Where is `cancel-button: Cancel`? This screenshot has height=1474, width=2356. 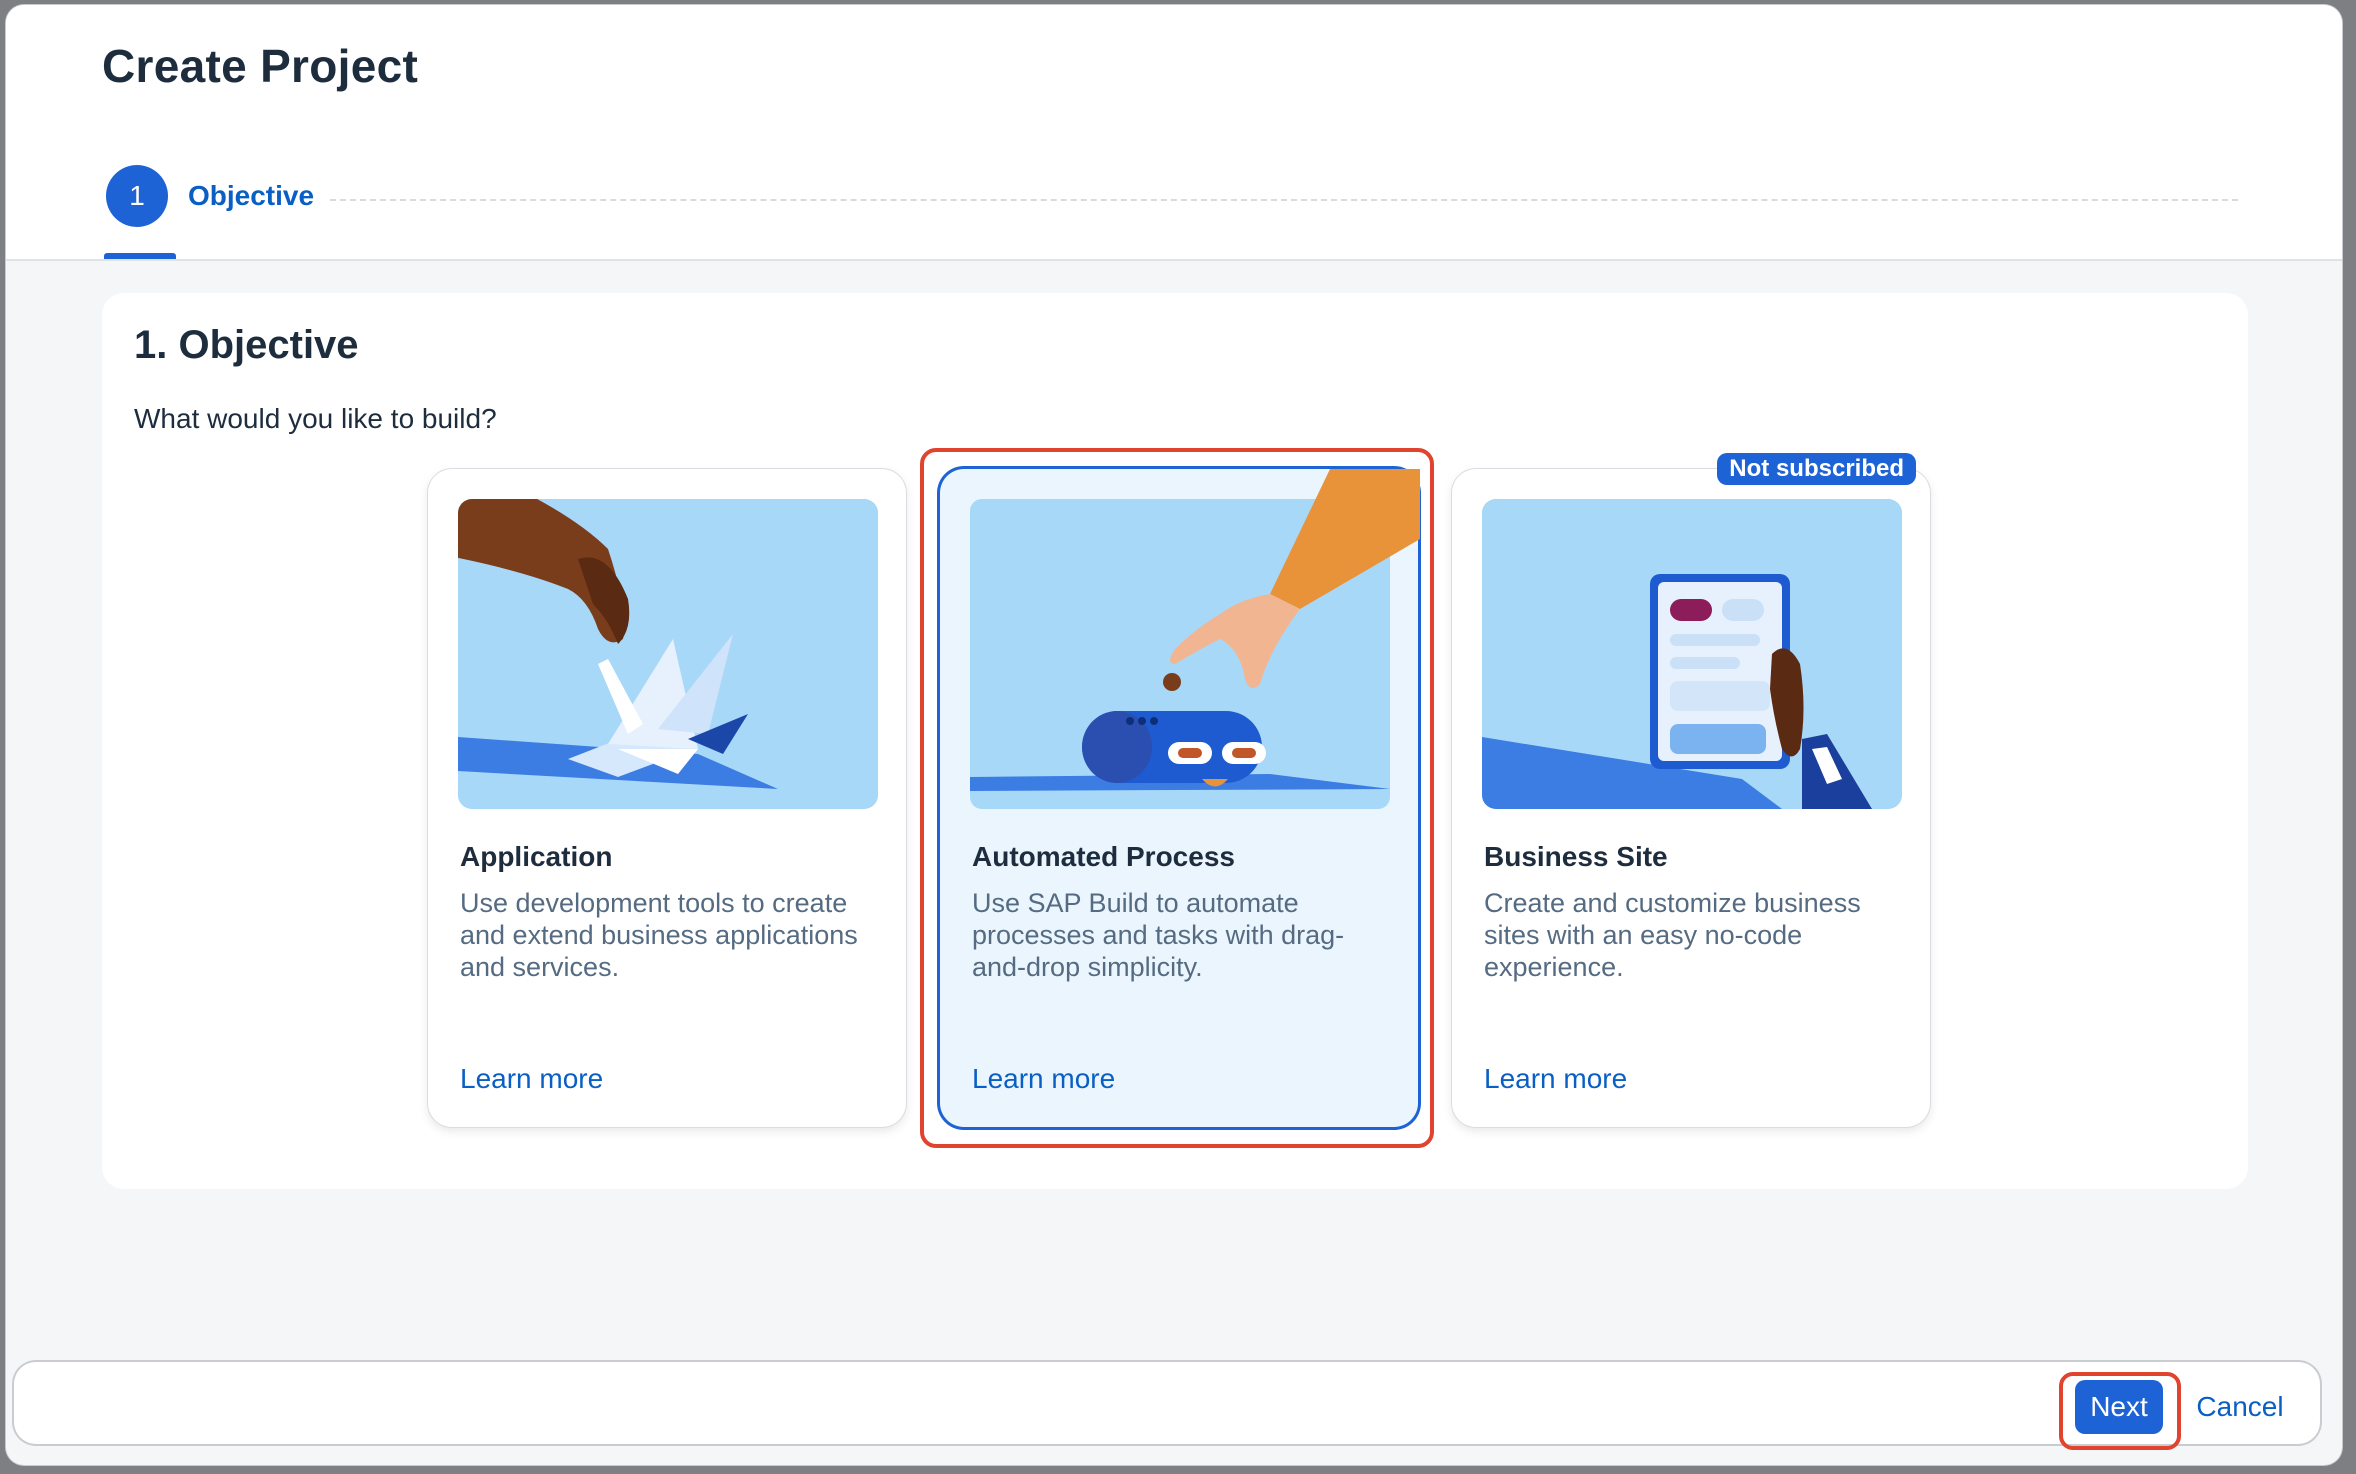
cancel-button: Cancel is located at coordinates (2240, 1407).